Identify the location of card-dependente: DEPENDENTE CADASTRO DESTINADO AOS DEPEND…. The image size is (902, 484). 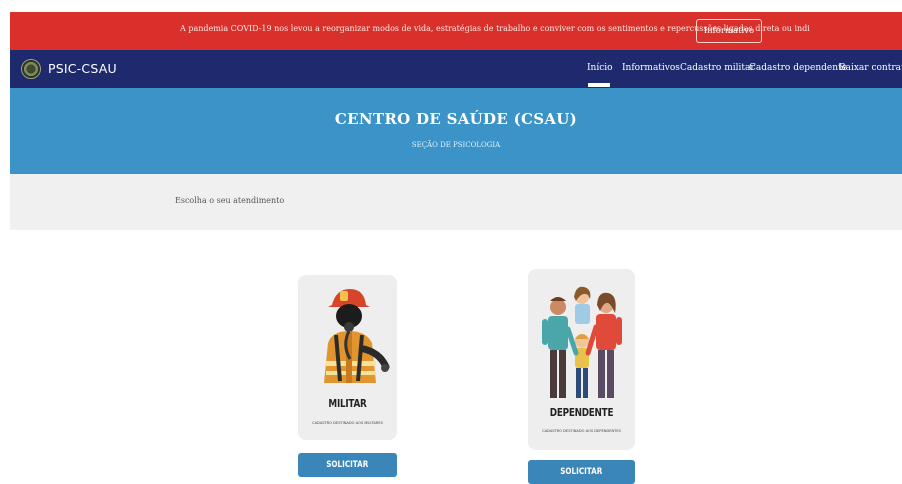
(581, 359).